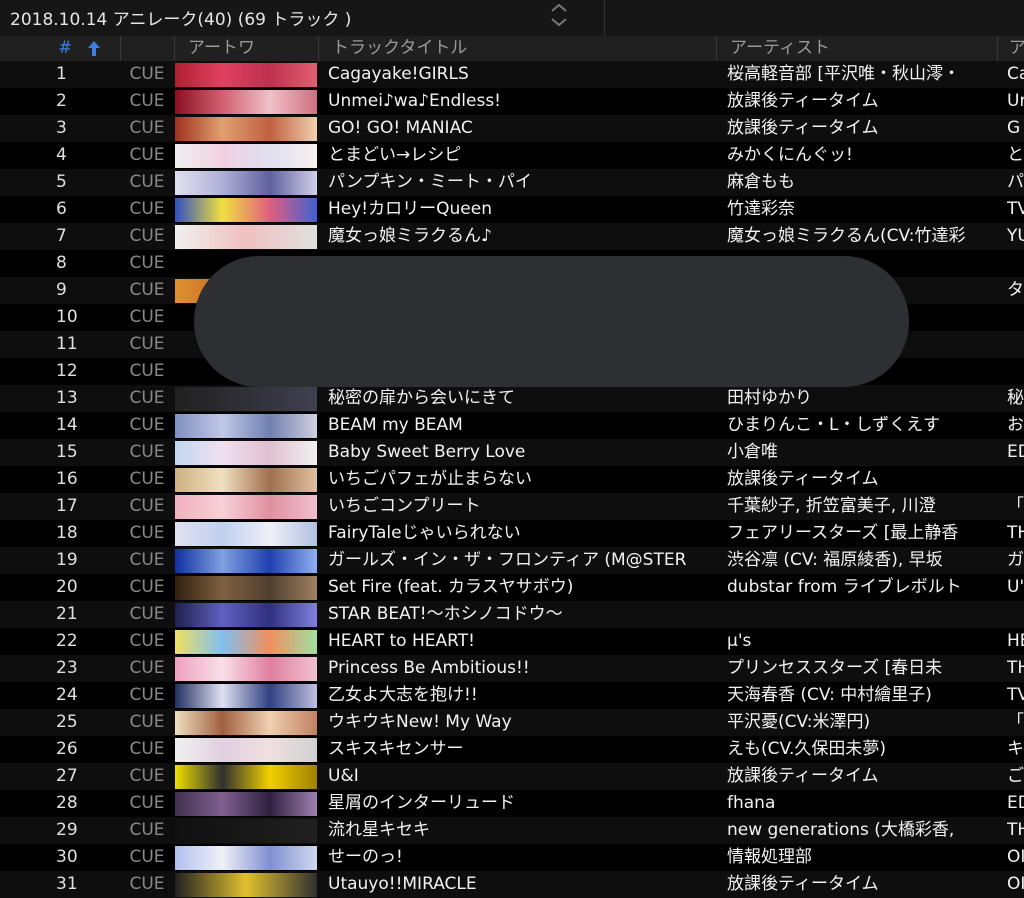  Describe the element at coordinates (451, 587) in the screenshot. I see `track-title: Set Fire (feat. カラスヤサボウ)` at that location.